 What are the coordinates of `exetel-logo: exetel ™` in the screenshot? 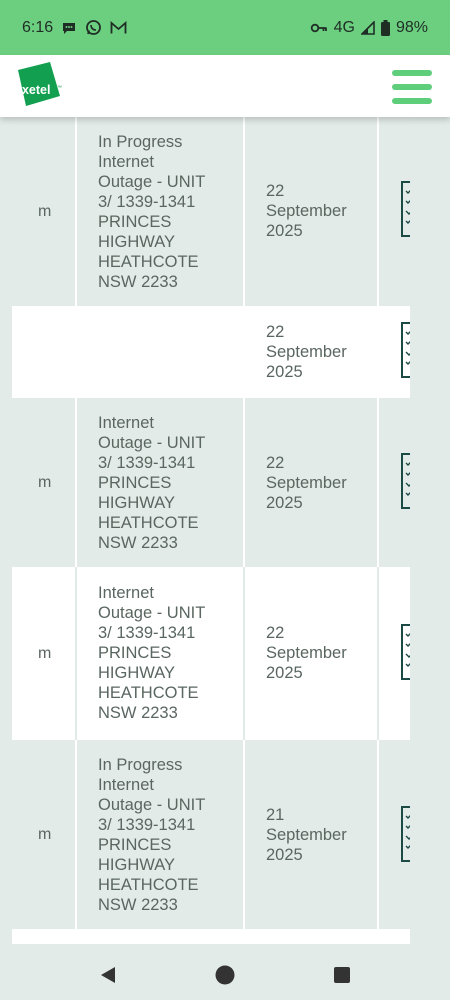 It's located at (39, 88).